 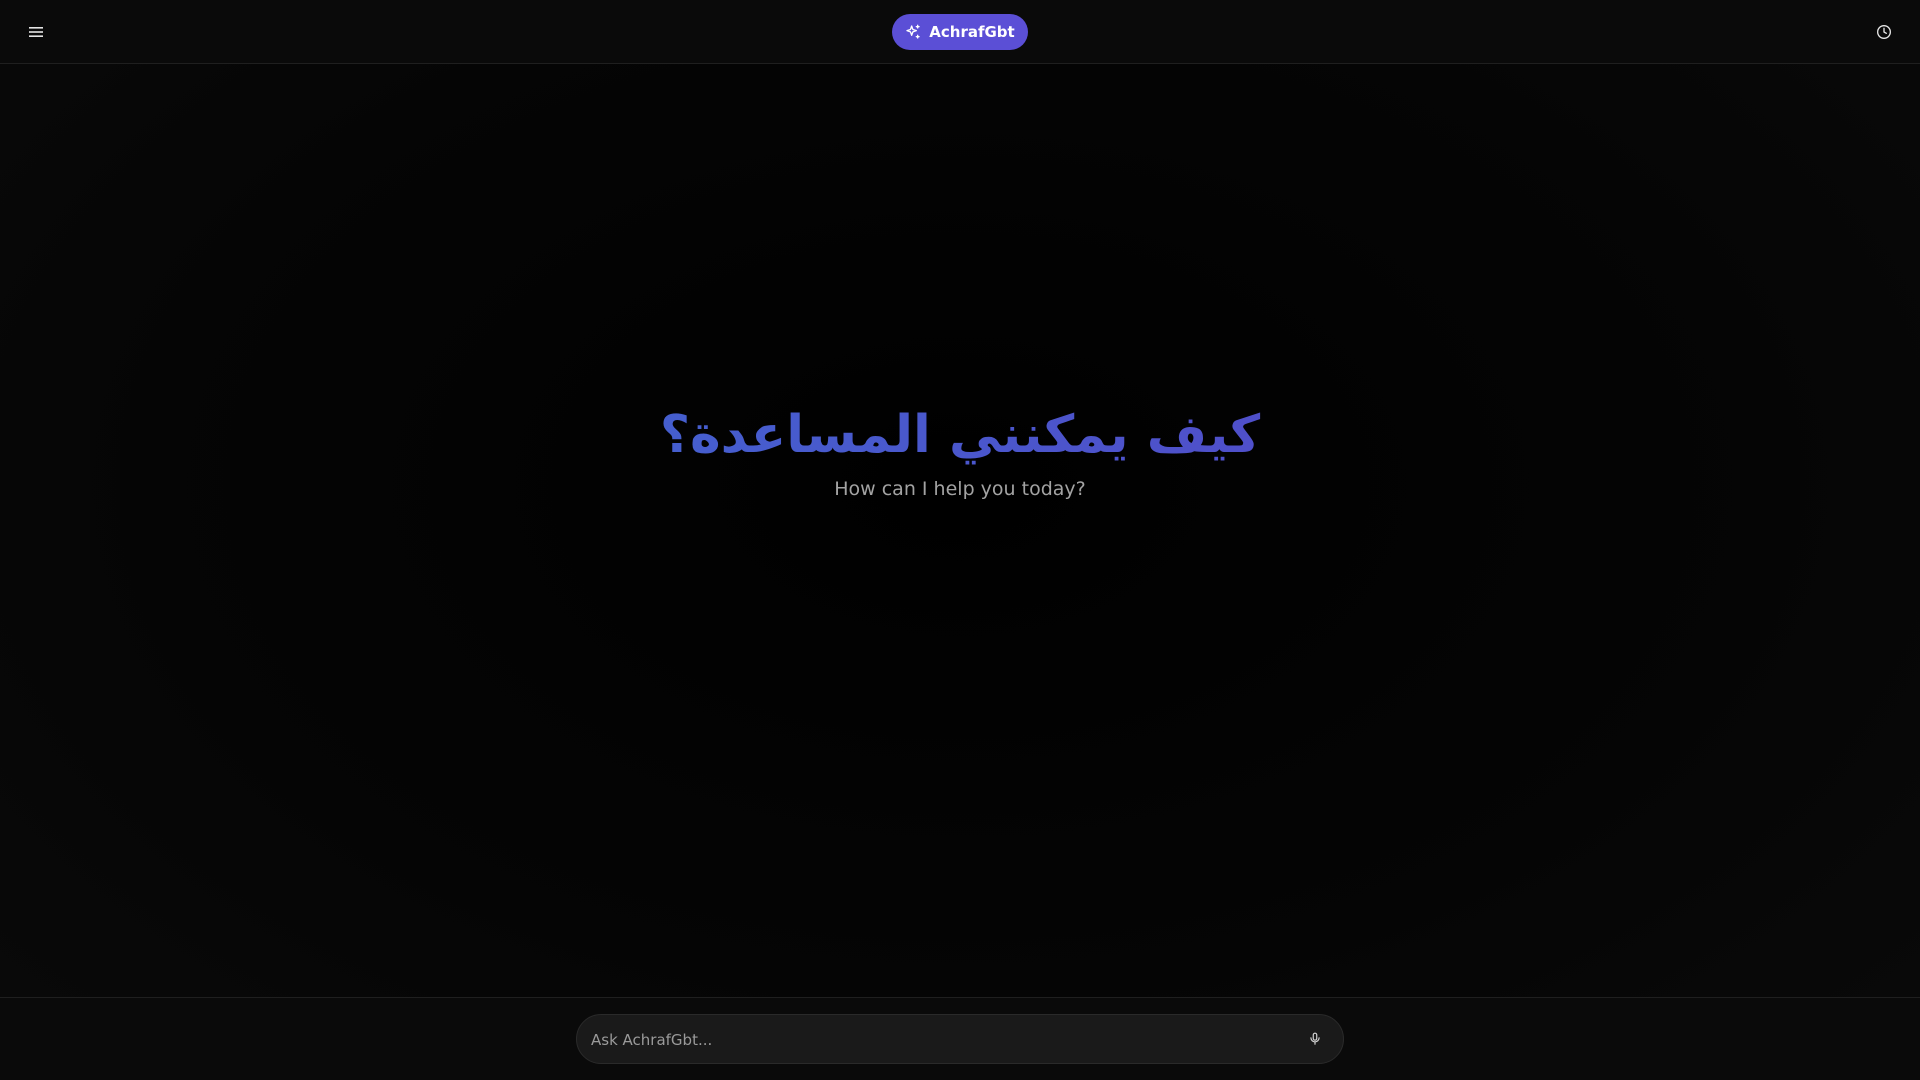 I want to click on composer-bar, so click(x=960, y=1038).